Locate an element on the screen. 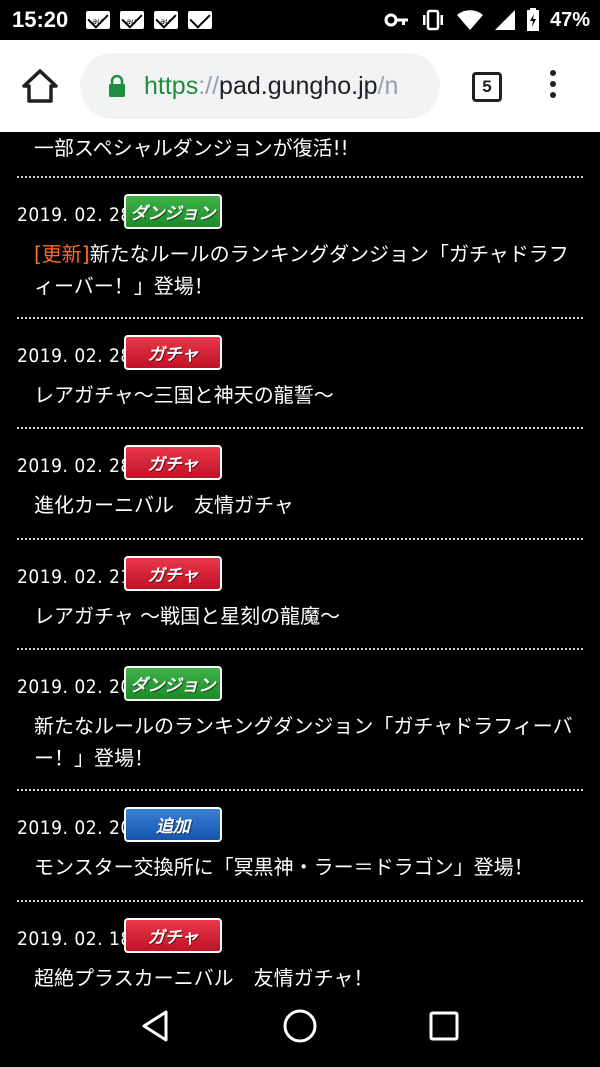 Image resolution: width=600 pixels, height=1067 pixels. news-title: レアガチャ ～戦国と星刻の龍魔～ is located at coordinates (308, 616).